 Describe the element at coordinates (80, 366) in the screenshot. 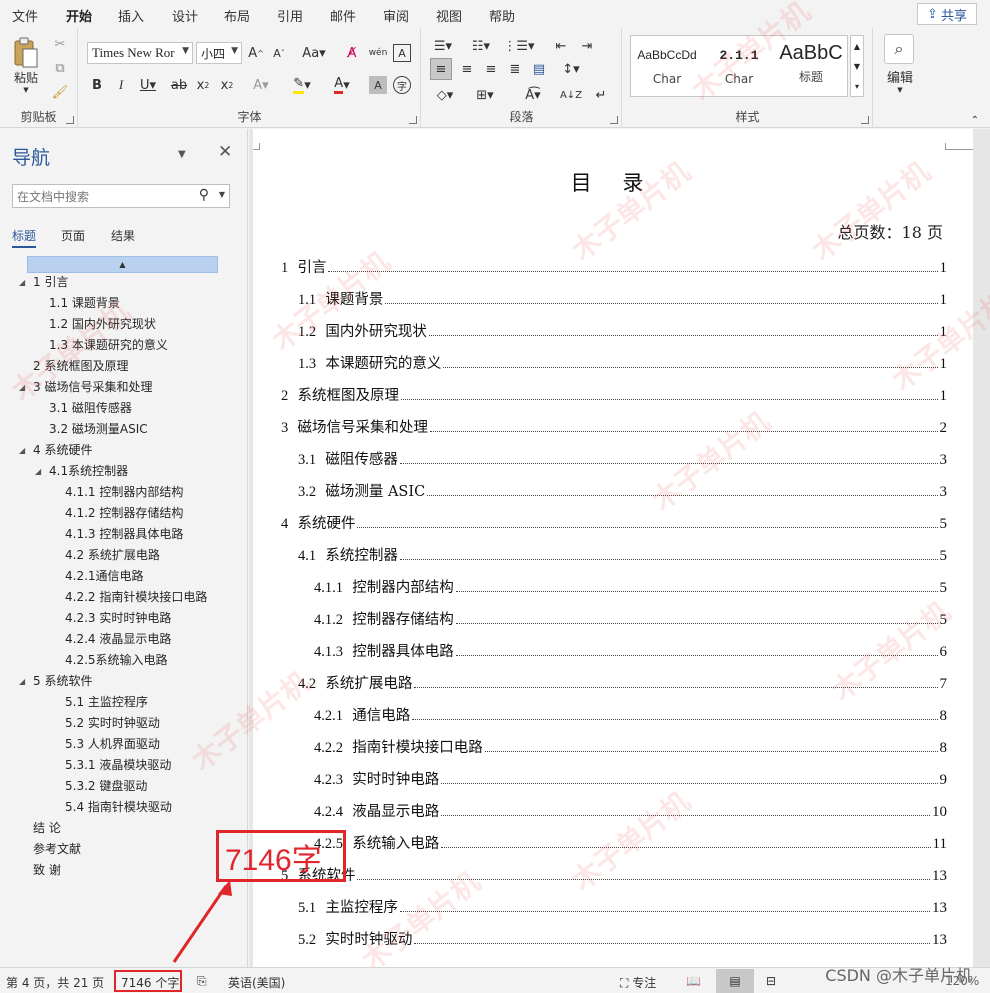

I see `nav-heading-item: 2 系统框图及原理` at that location.